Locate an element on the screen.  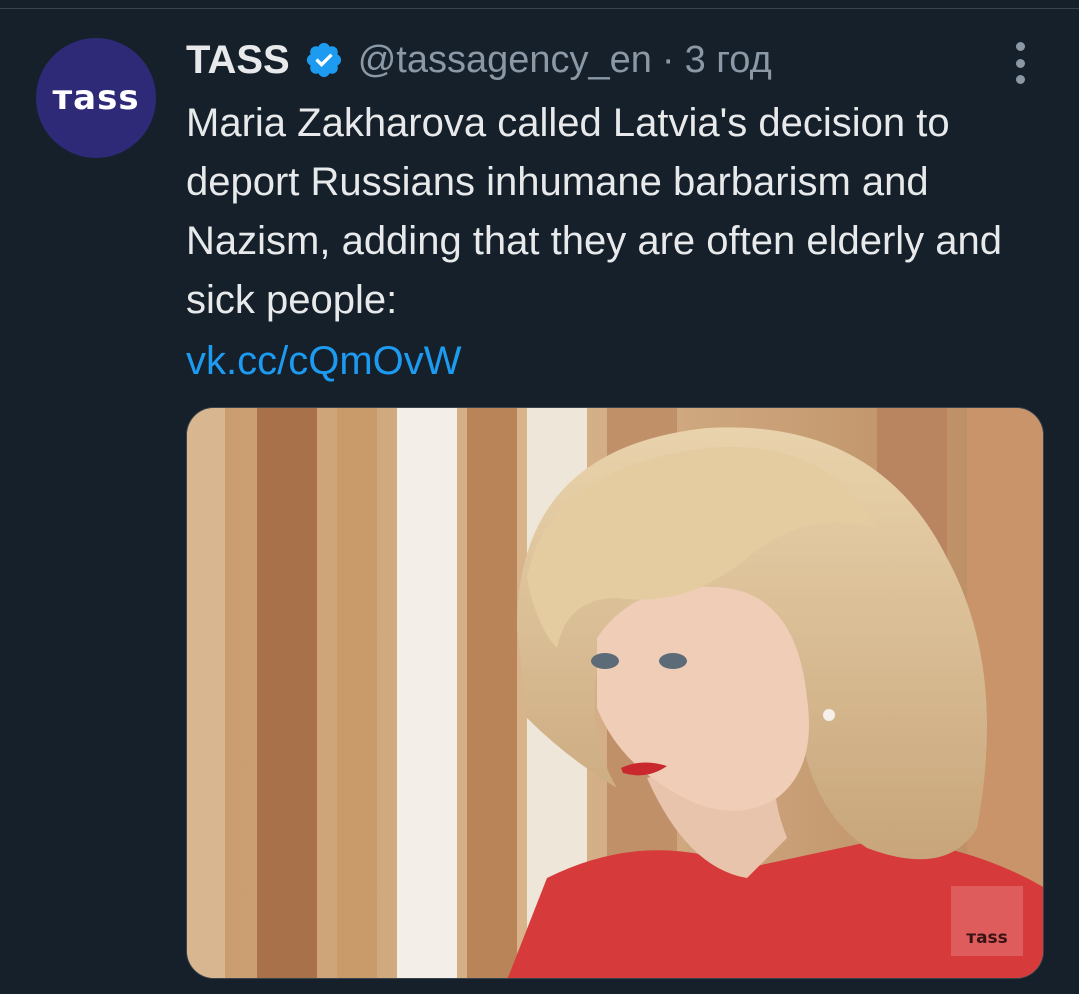
watermark-text: тass is located at coordinates (987, 938).